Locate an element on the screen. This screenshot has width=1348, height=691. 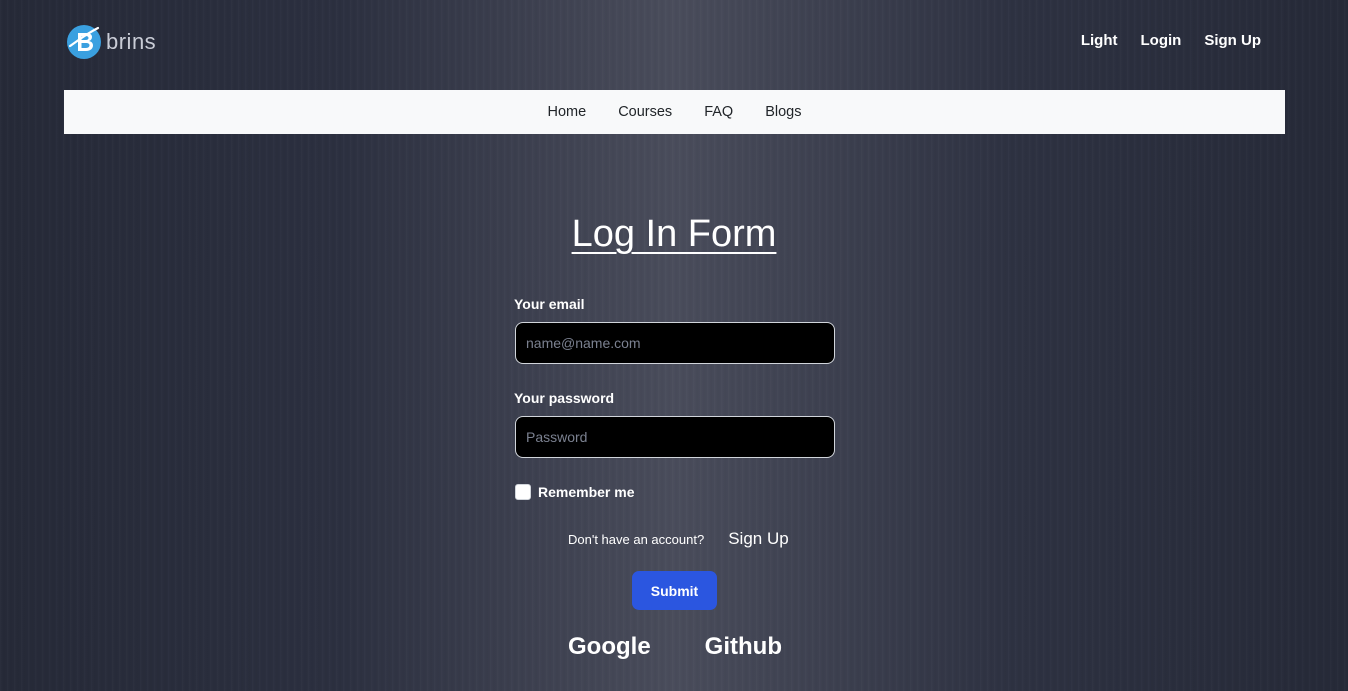
brand-b-logo-icon is located at coordinates (84, 42).